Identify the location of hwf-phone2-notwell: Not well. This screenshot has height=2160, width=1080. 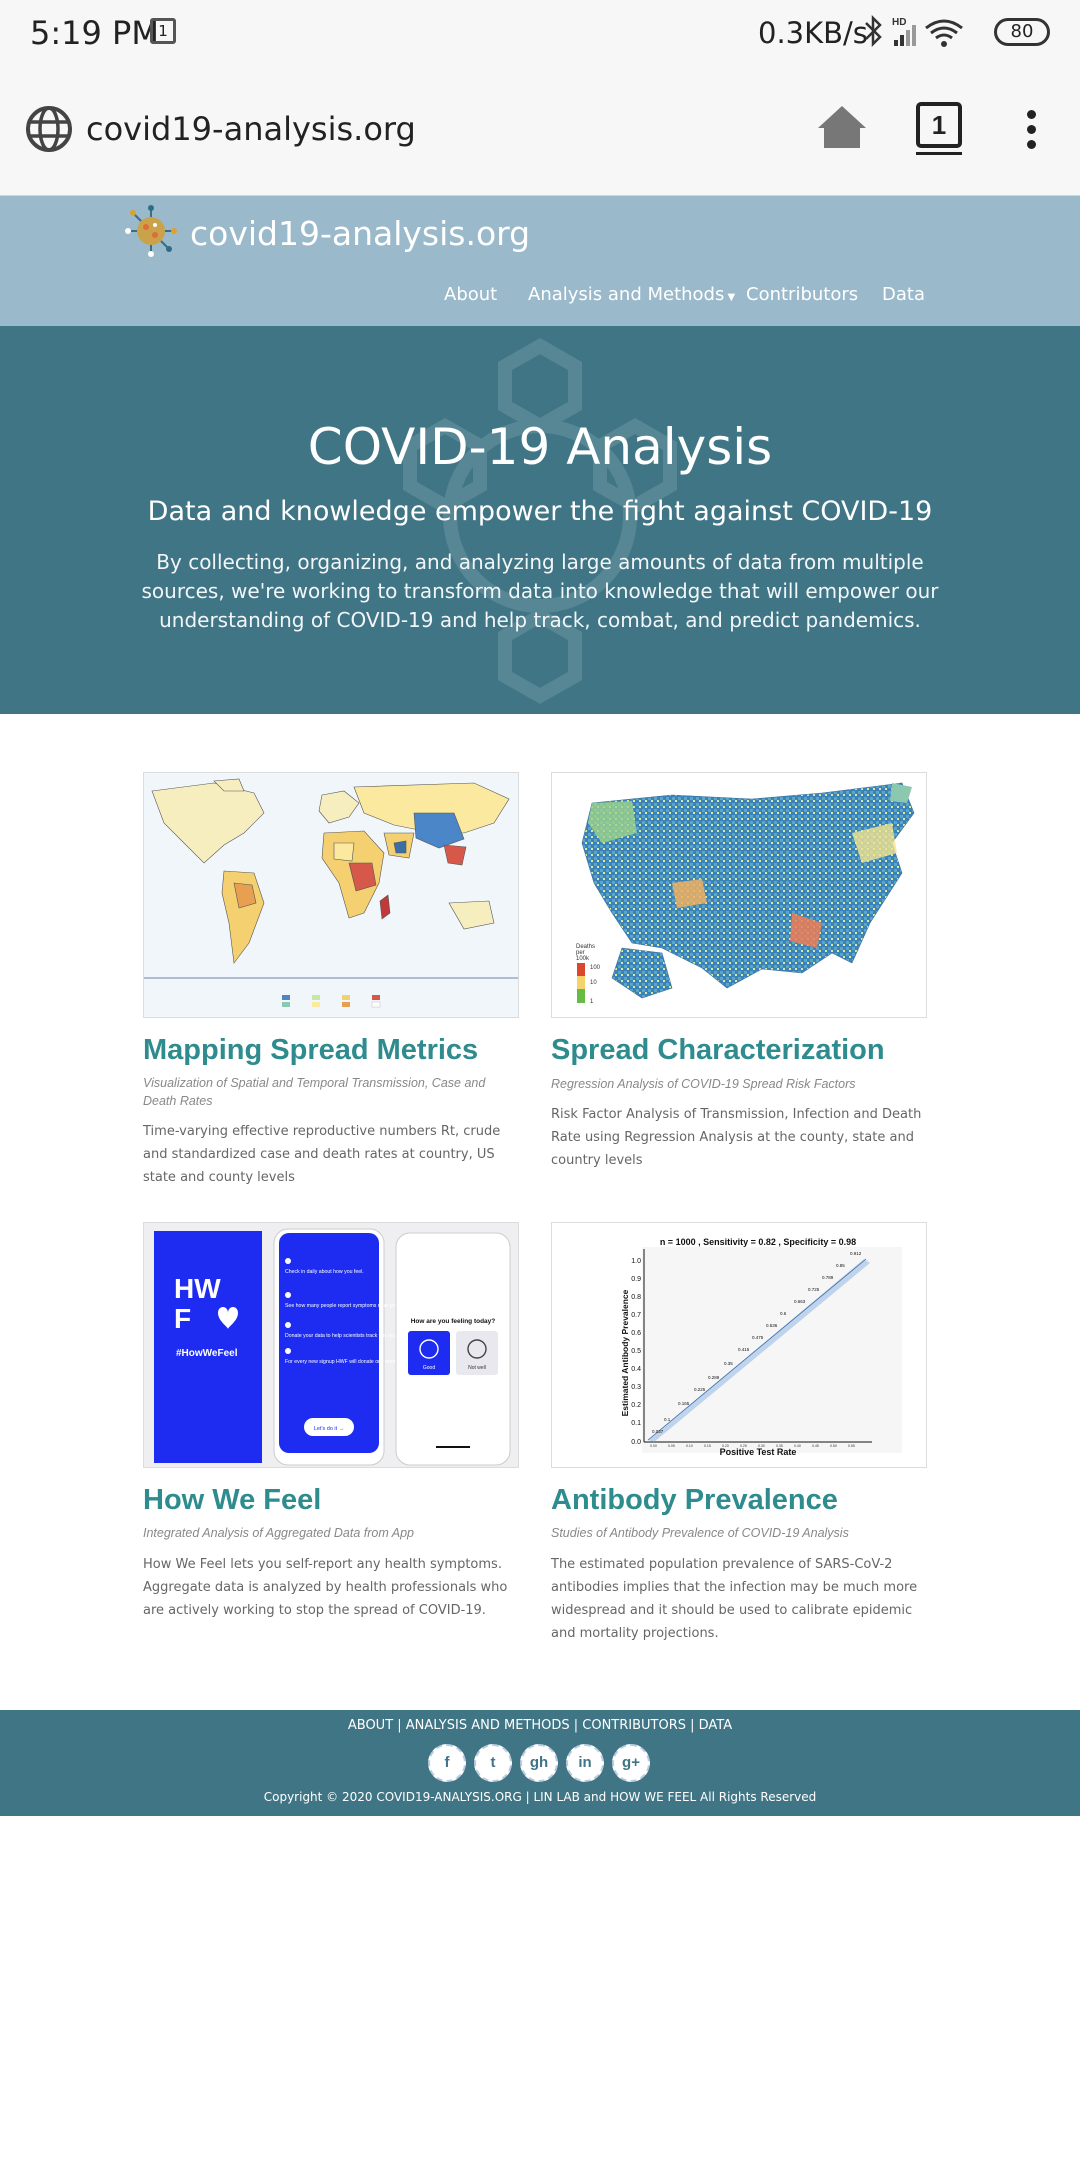
(477, 1368).